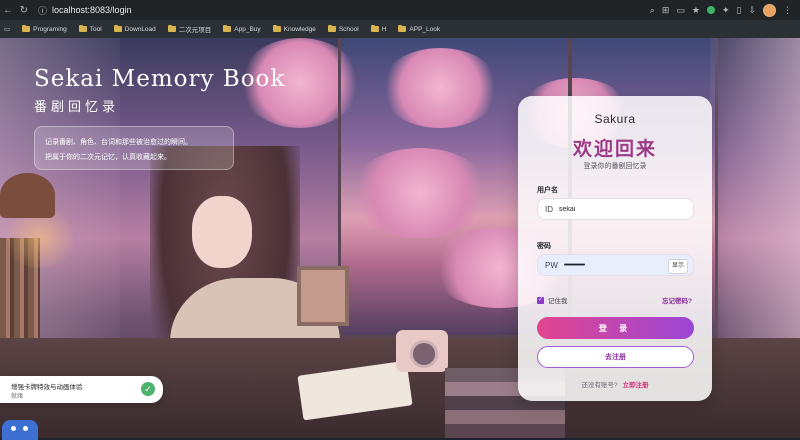 This screenshot has width=800, height=440. What do you see at coordinates (7, 29) in the screenshot?
I see `tab-search-icon: ▭` at bounding box center [7, 29].